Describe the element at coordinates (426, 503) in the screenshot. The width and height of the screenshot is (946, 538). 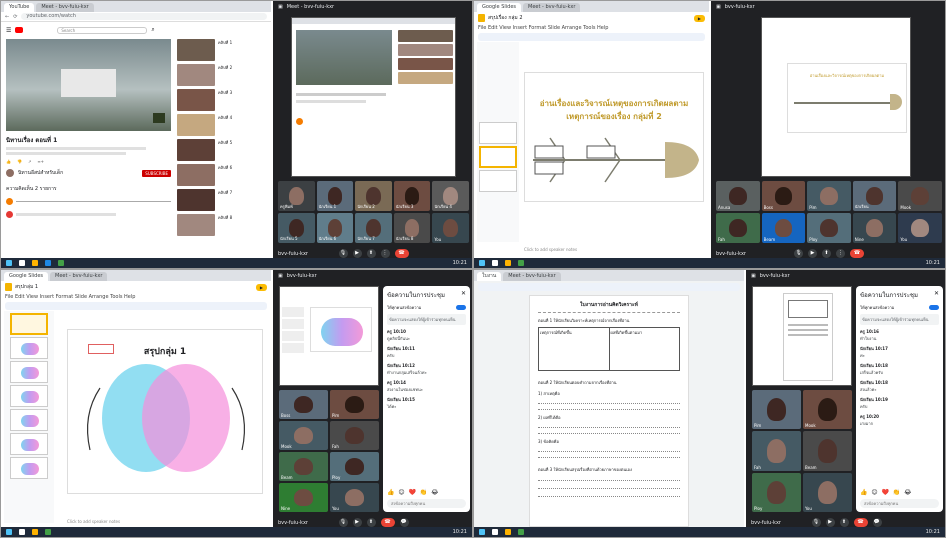
I see `chat-input: ส่งข้อความถึงทุกคน` at that location.